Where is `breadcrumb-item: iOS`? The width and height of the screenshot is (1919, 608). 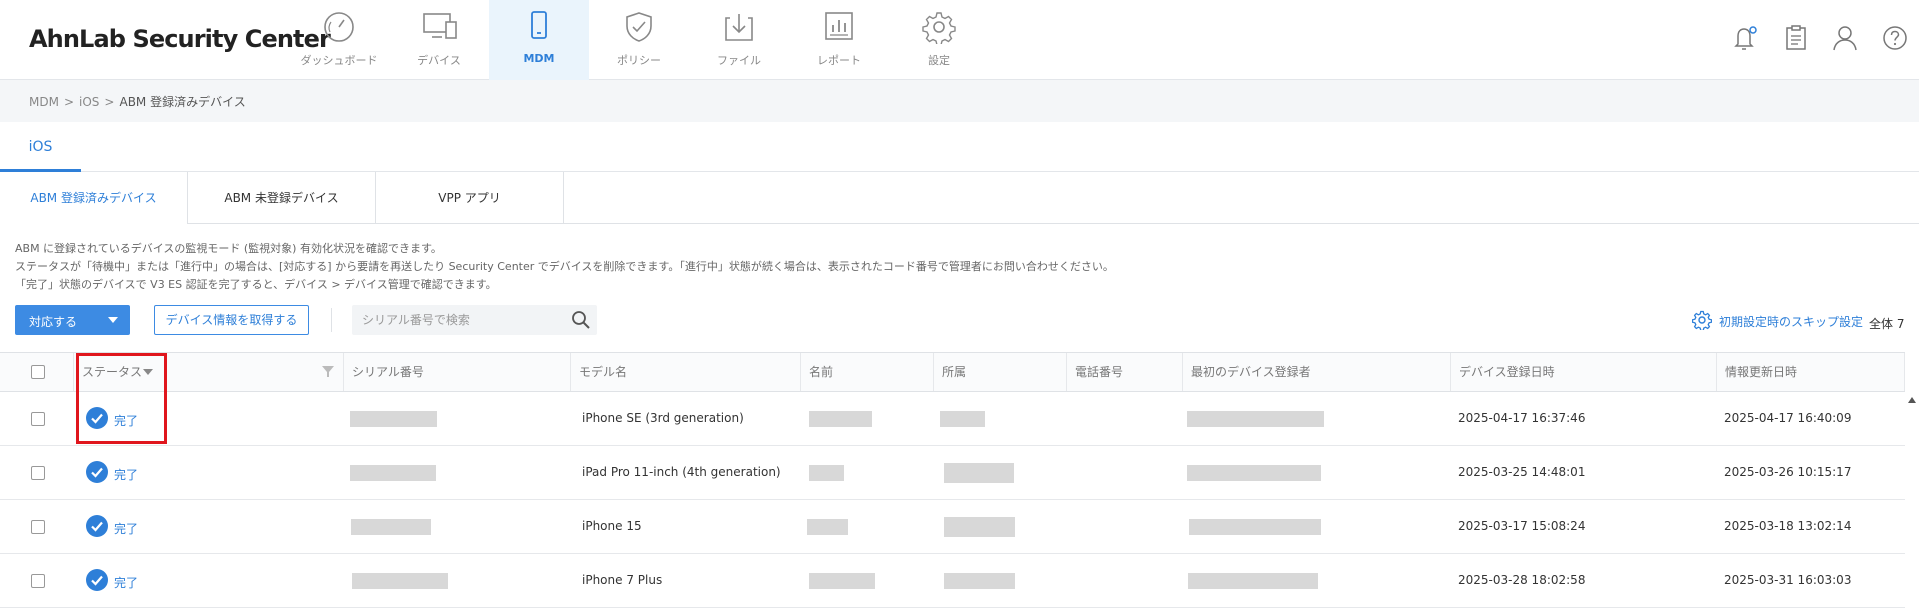 breadcrumb-item: iOS is located at coordinates (89, 102).